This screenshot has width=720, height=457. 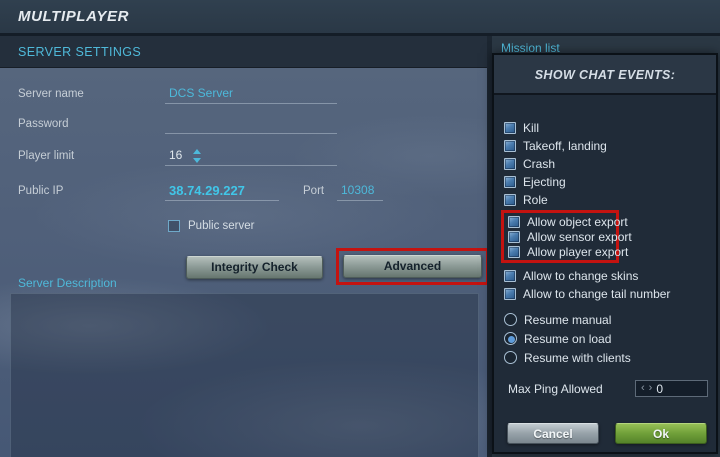 I want to click on checkbox-crash: Crash, so click(x=555, y=164).